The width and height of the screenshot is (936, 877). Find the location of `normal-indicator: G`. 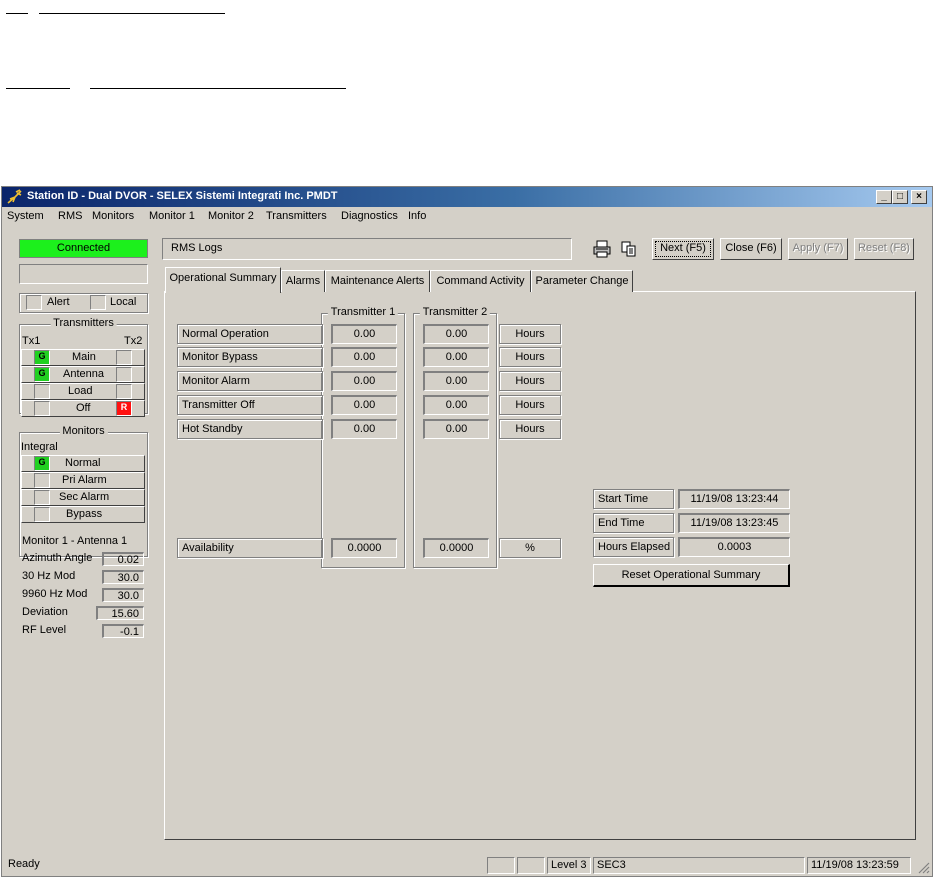

normal-indicator: G is located at coordinates (42, 463).